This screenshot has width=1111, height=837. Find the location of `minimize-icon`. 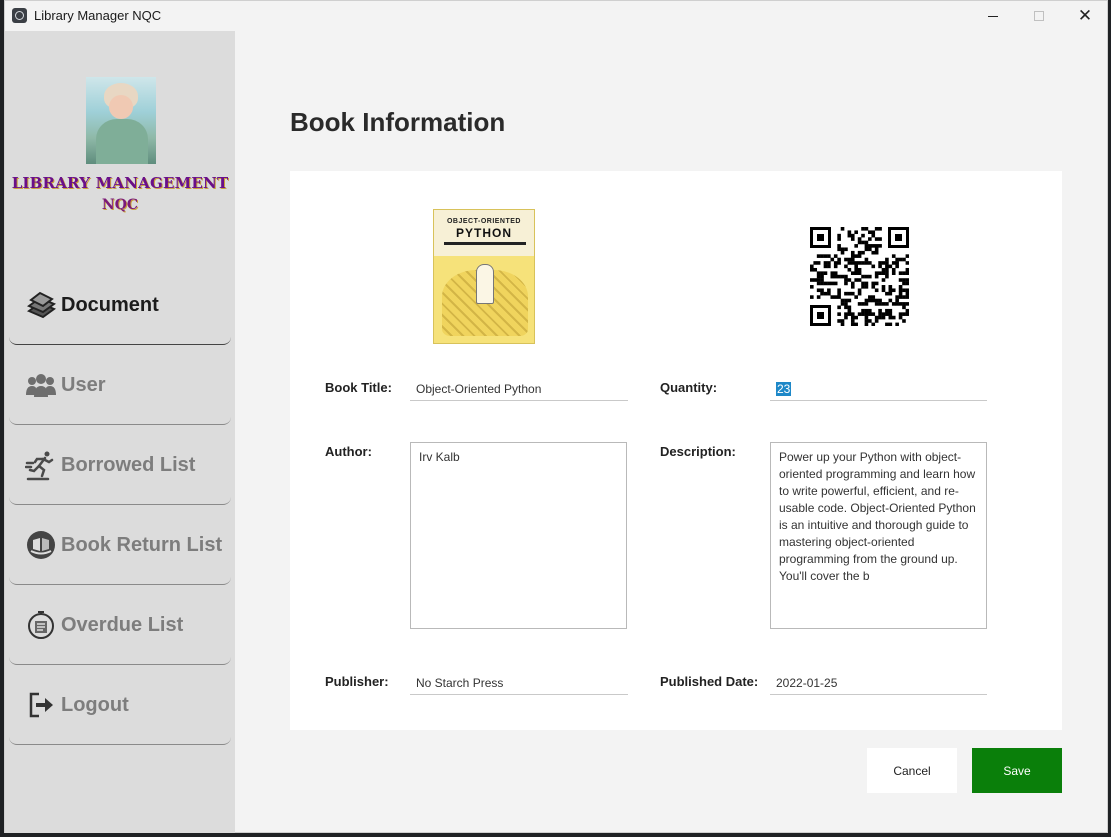

minimize-icon is located at coordinates (993, 16).